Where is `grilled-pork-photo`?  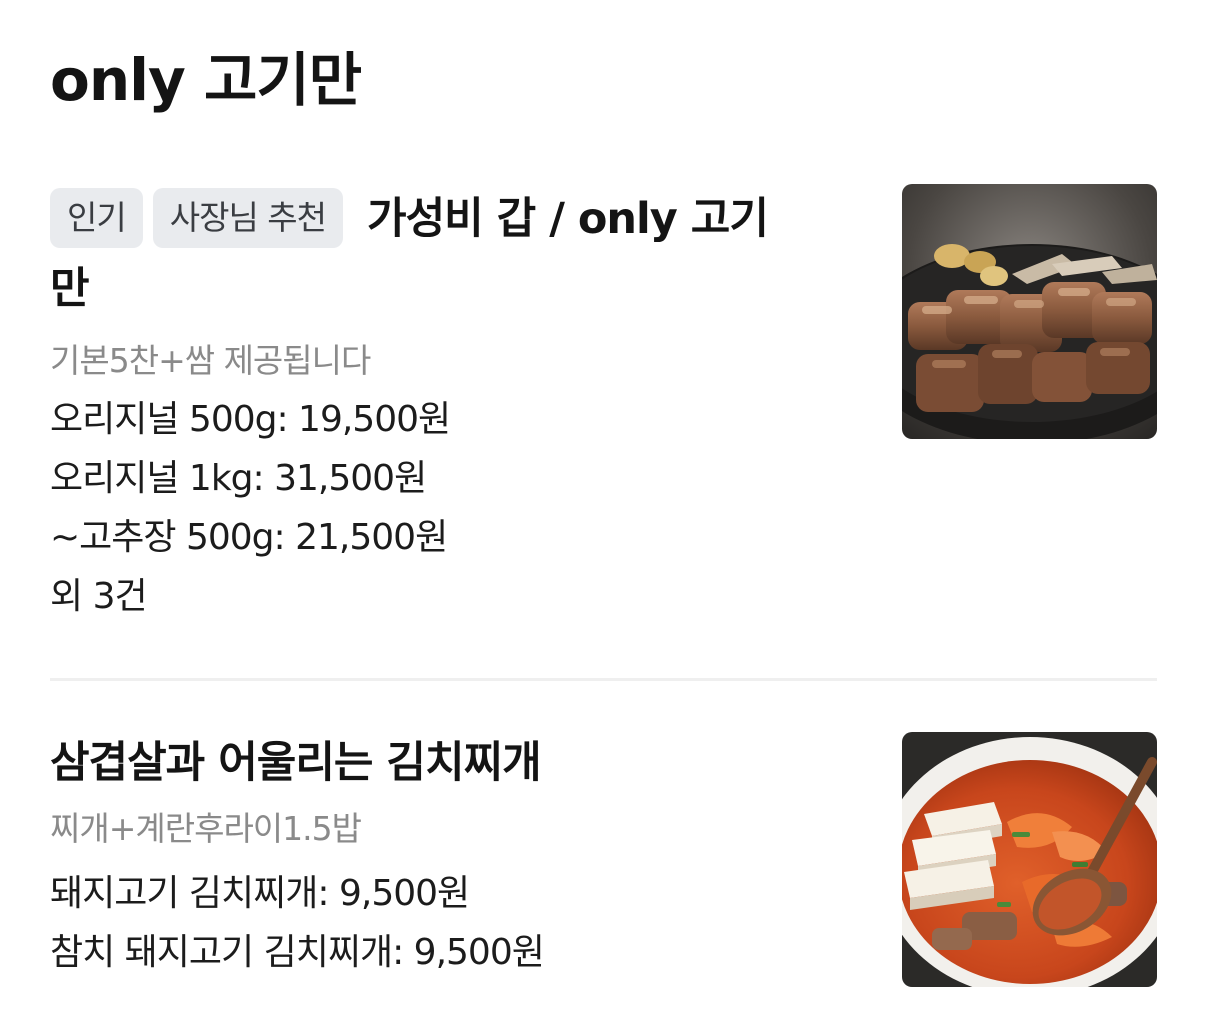
grilled-pork-photo is located at coordinates (1029, 311).